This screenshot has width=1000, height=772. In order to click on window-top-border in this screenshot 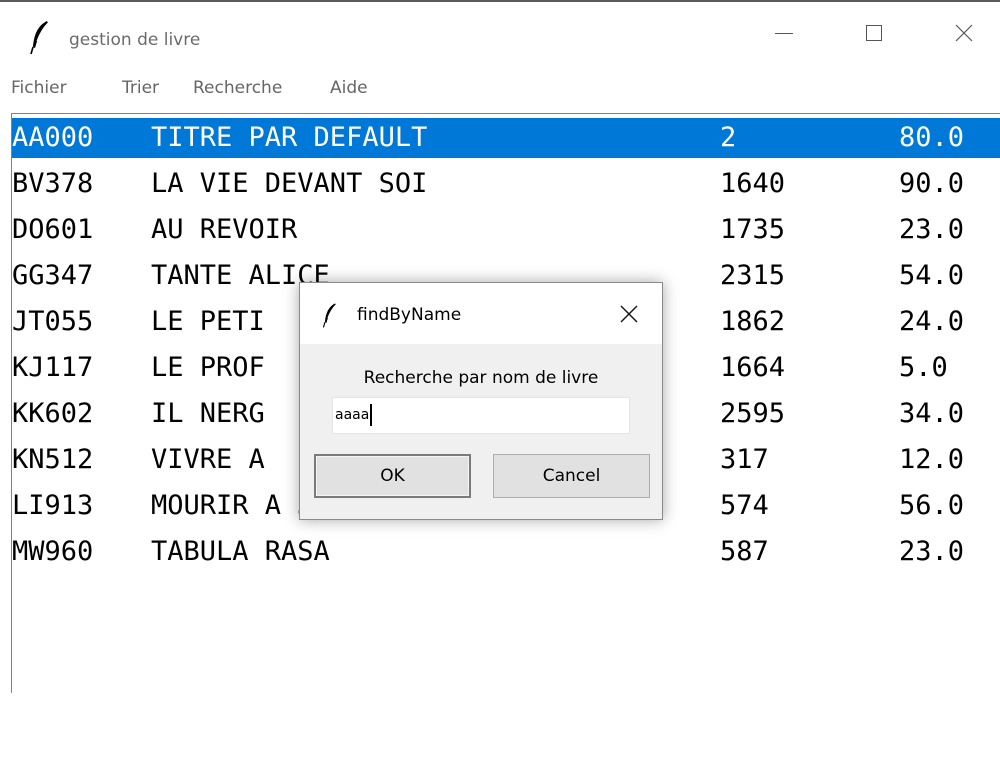, I will do `click(500, 1)`.